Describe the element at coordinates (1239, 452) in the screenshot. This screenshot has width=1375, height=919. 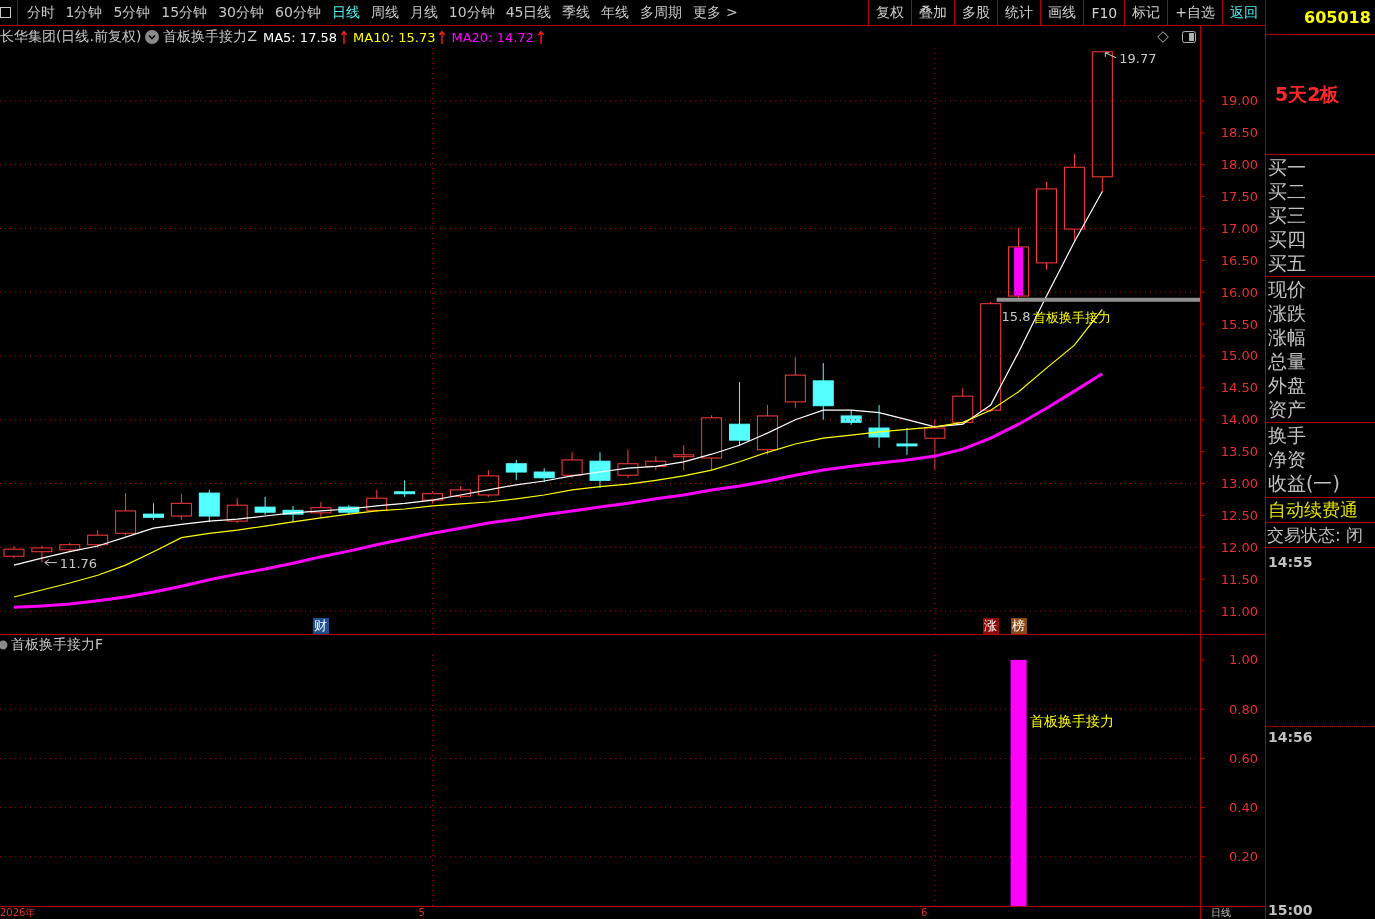
I see `axis-label: 13.50` at that location.